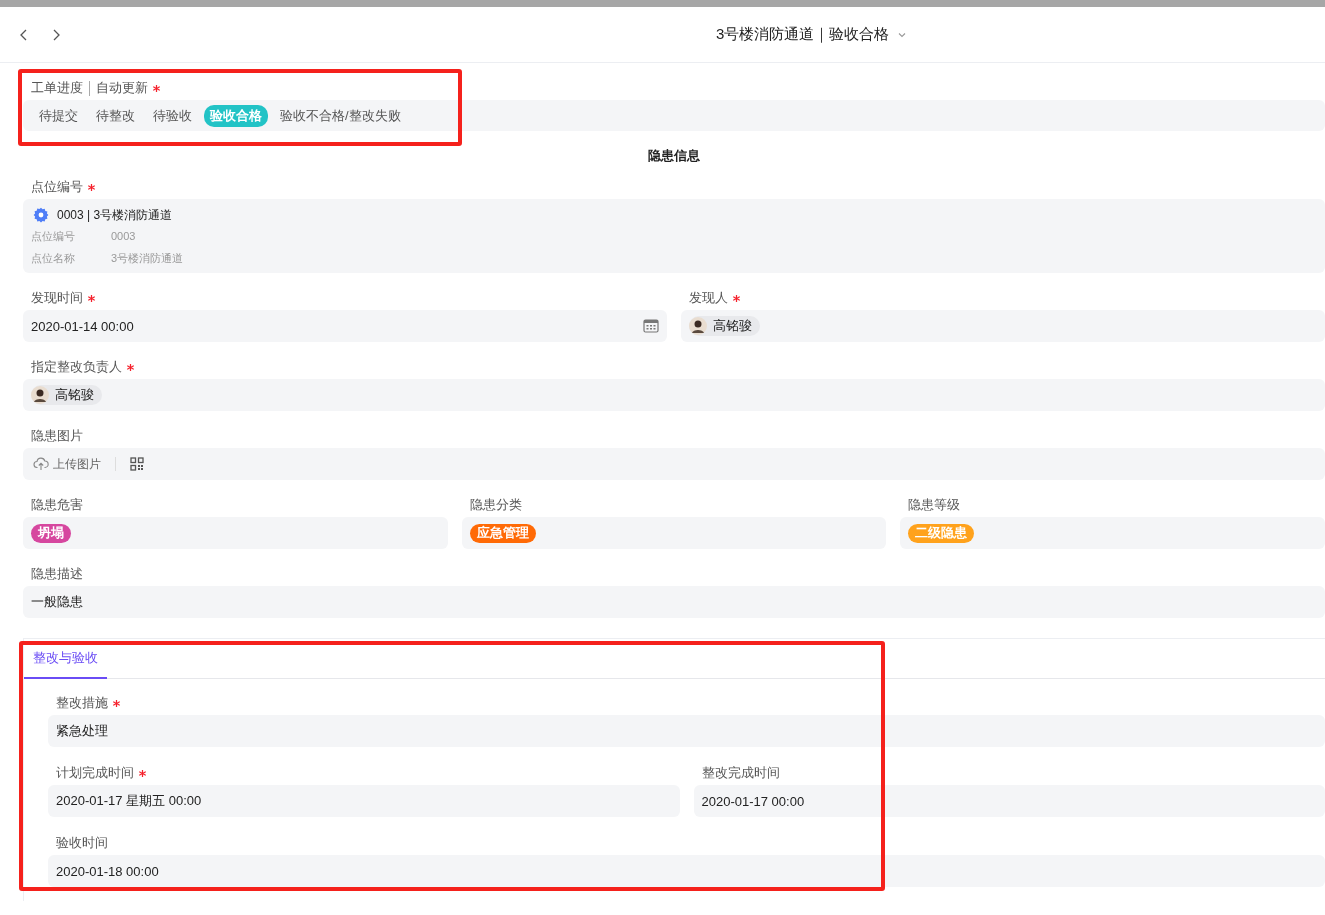  Describe the element at coordinates (129, 801) in the screenshot. I see `field-value: 2020-01-17 星期五 00:00` at that location.